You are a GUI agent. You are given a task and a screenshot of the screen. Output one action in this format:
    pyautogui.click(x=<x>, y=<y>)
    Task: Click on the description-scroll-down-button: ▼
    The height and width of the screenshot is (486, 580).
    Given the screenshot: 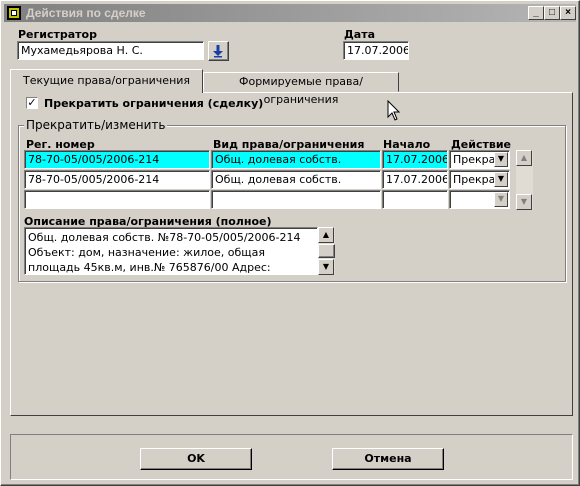 What is the action you would take?
    pyautogui.click(x=326, y=267)
    